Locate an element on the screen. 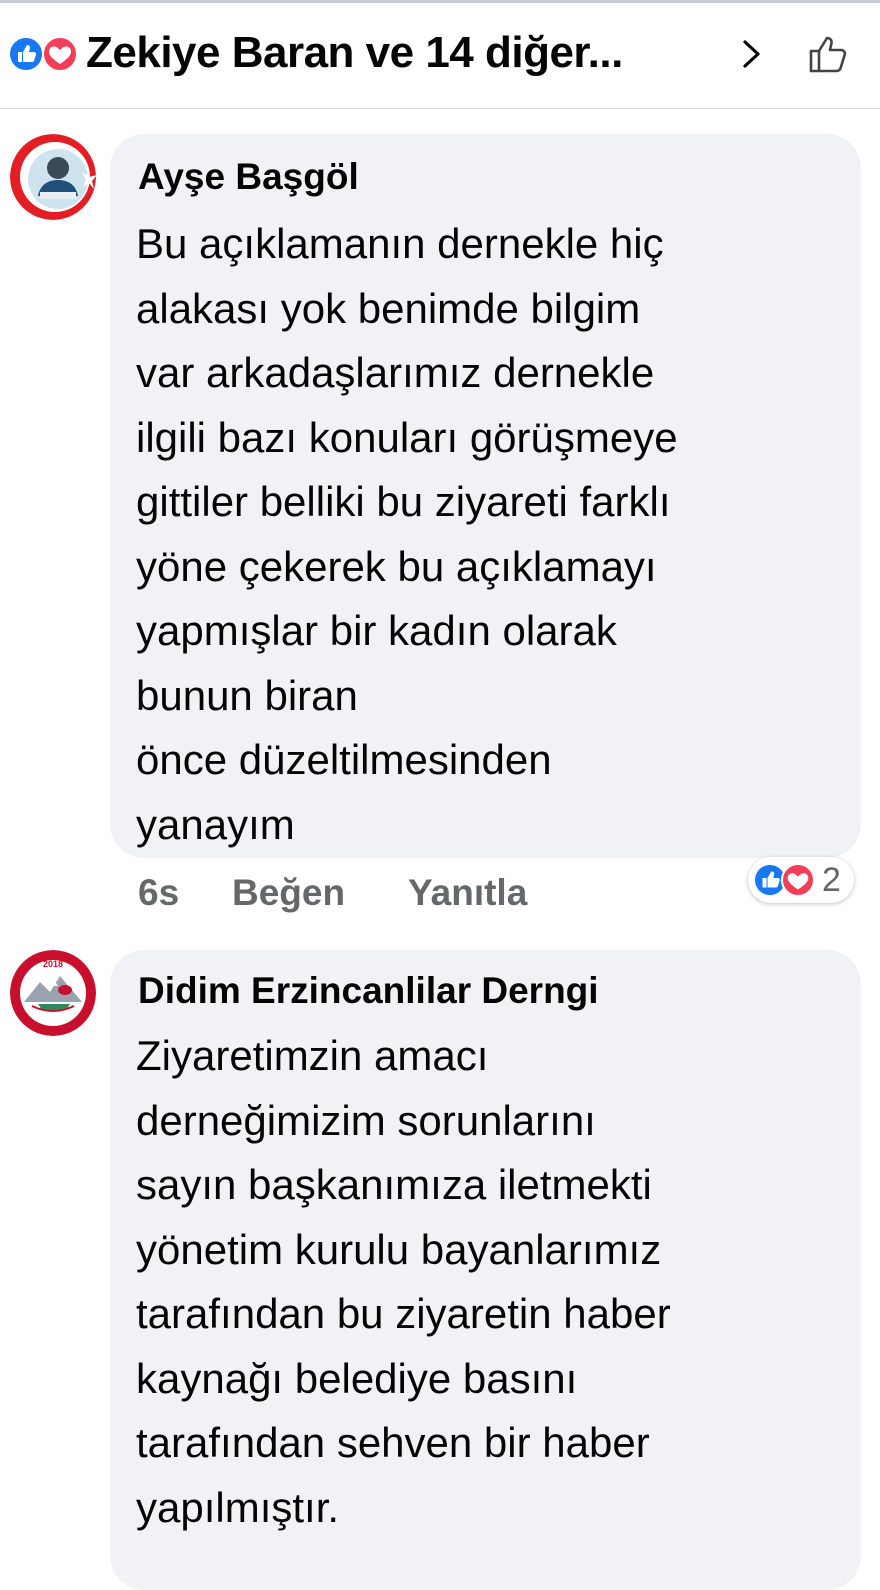 The image size is (880, 1590). comment-time: 6s is located at coordinates (159, 892).